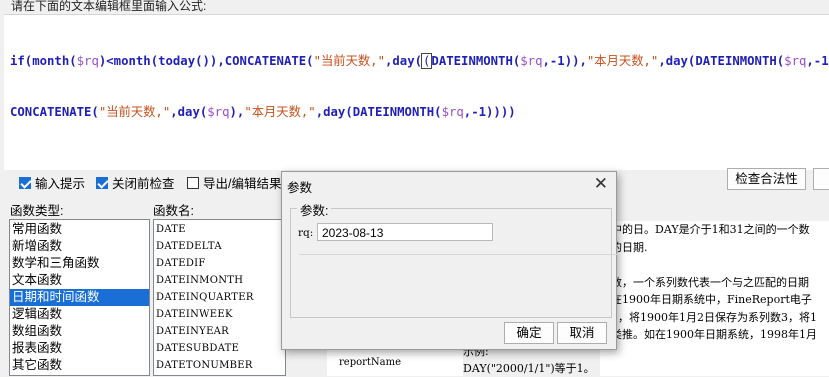  I want to click on category-item: 新增函数, so click(79, 246).